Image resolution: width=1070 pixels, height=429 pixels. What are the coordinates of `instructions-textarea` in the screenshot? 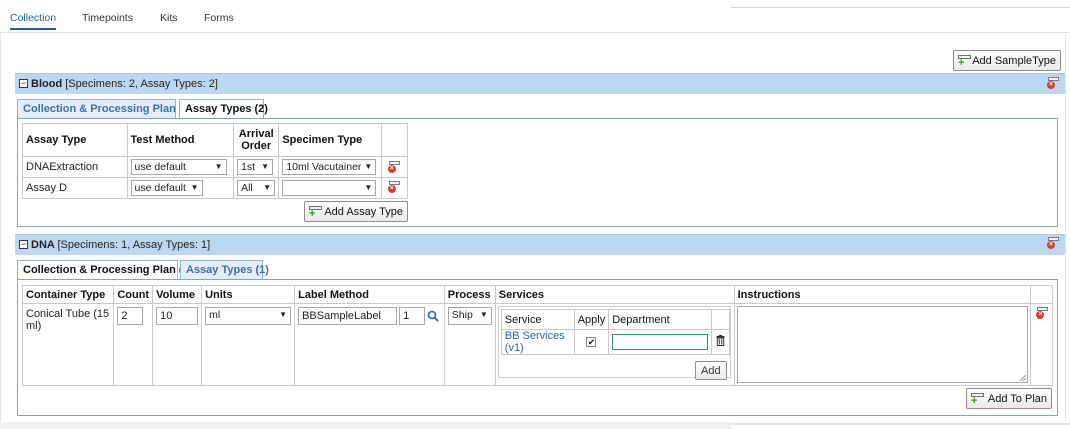 It's located at (882, 344).